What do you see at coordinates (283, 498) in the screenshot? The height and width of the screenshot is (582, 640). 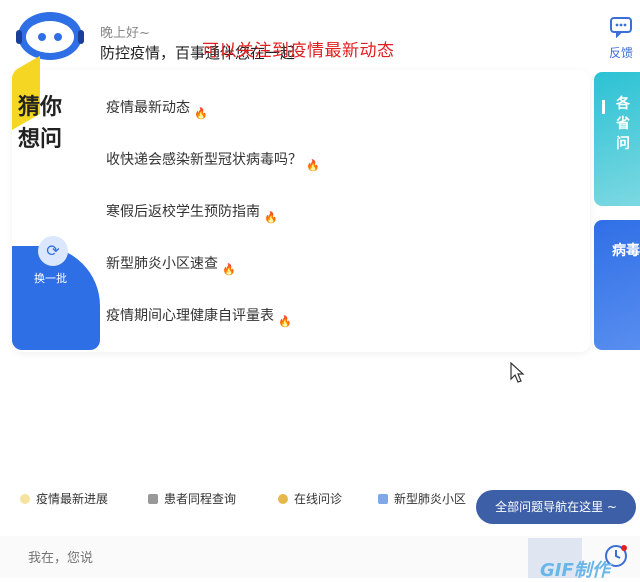 I see `doctor-icon` at bounding box center [283, 498].